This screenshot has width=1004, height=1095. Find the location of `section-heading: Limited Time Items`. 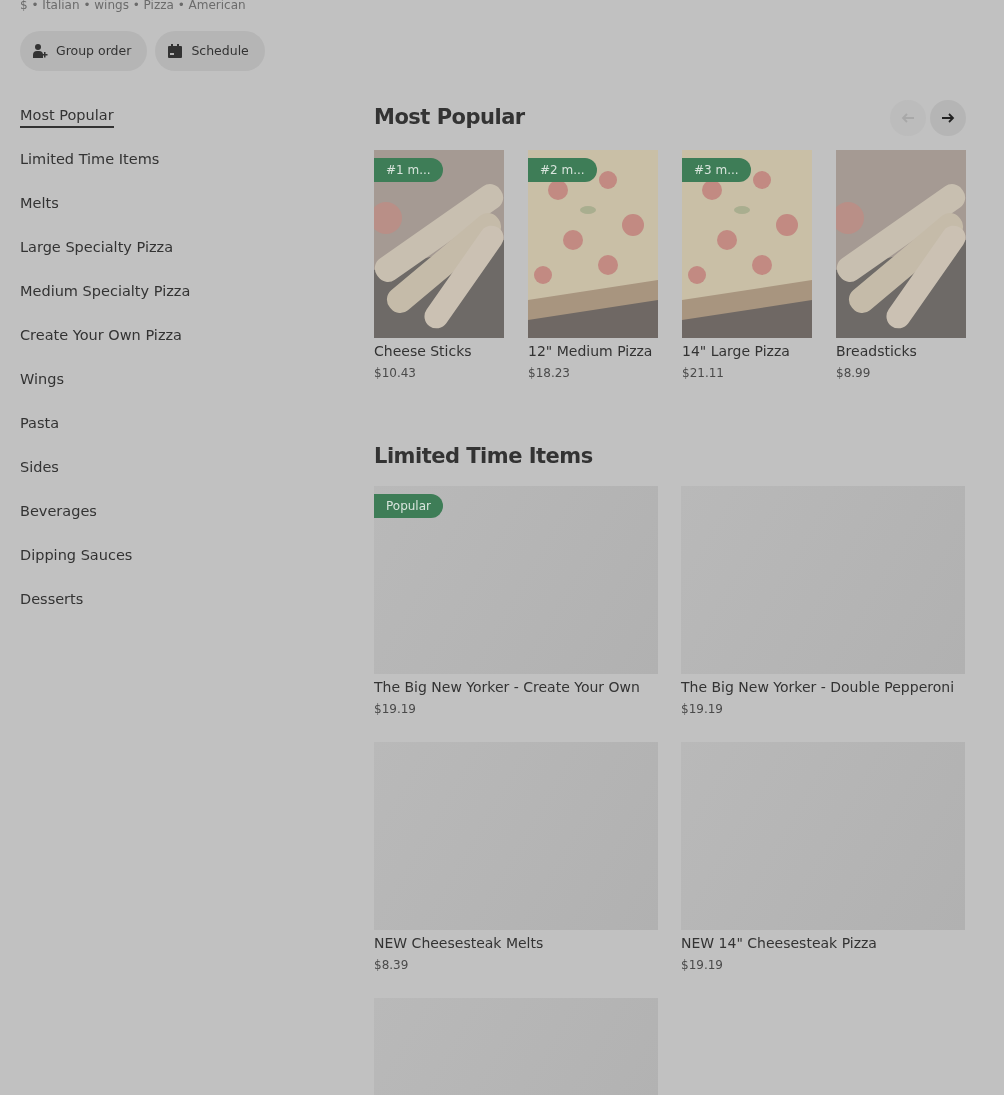

section-heading: Limited Time Items is located at coordinates (484, 457).